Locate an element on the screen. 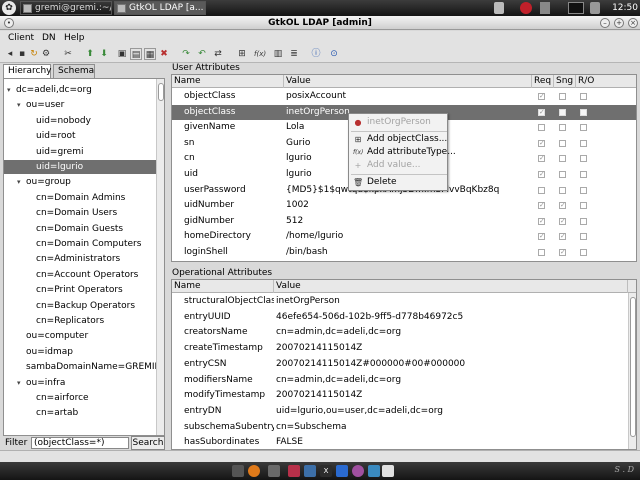 The width and height of the screenshot is (640, 480). menu-help: Help is located at coordinates (74, 38).